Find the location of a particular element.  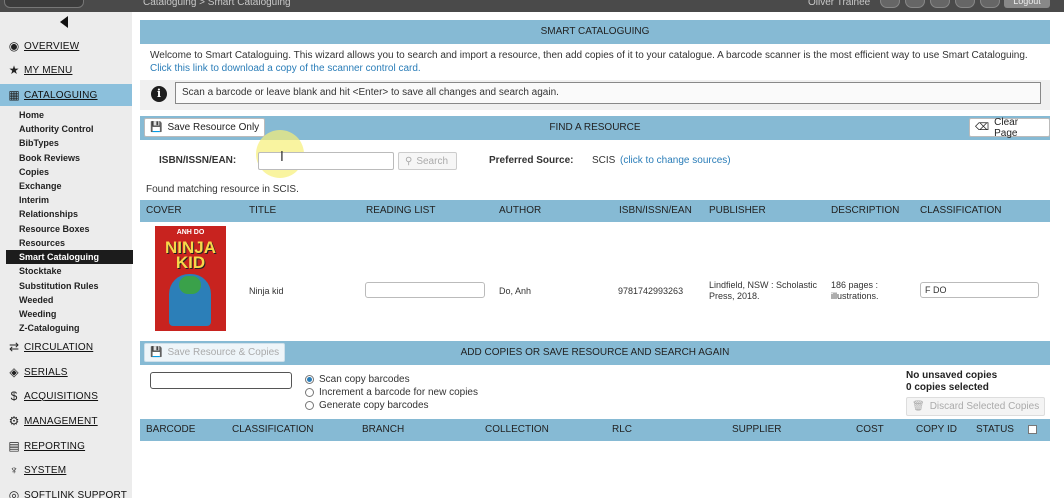

radio-increment-barcode: Increment a barcode for new copies is located at coordinates (391, 392).